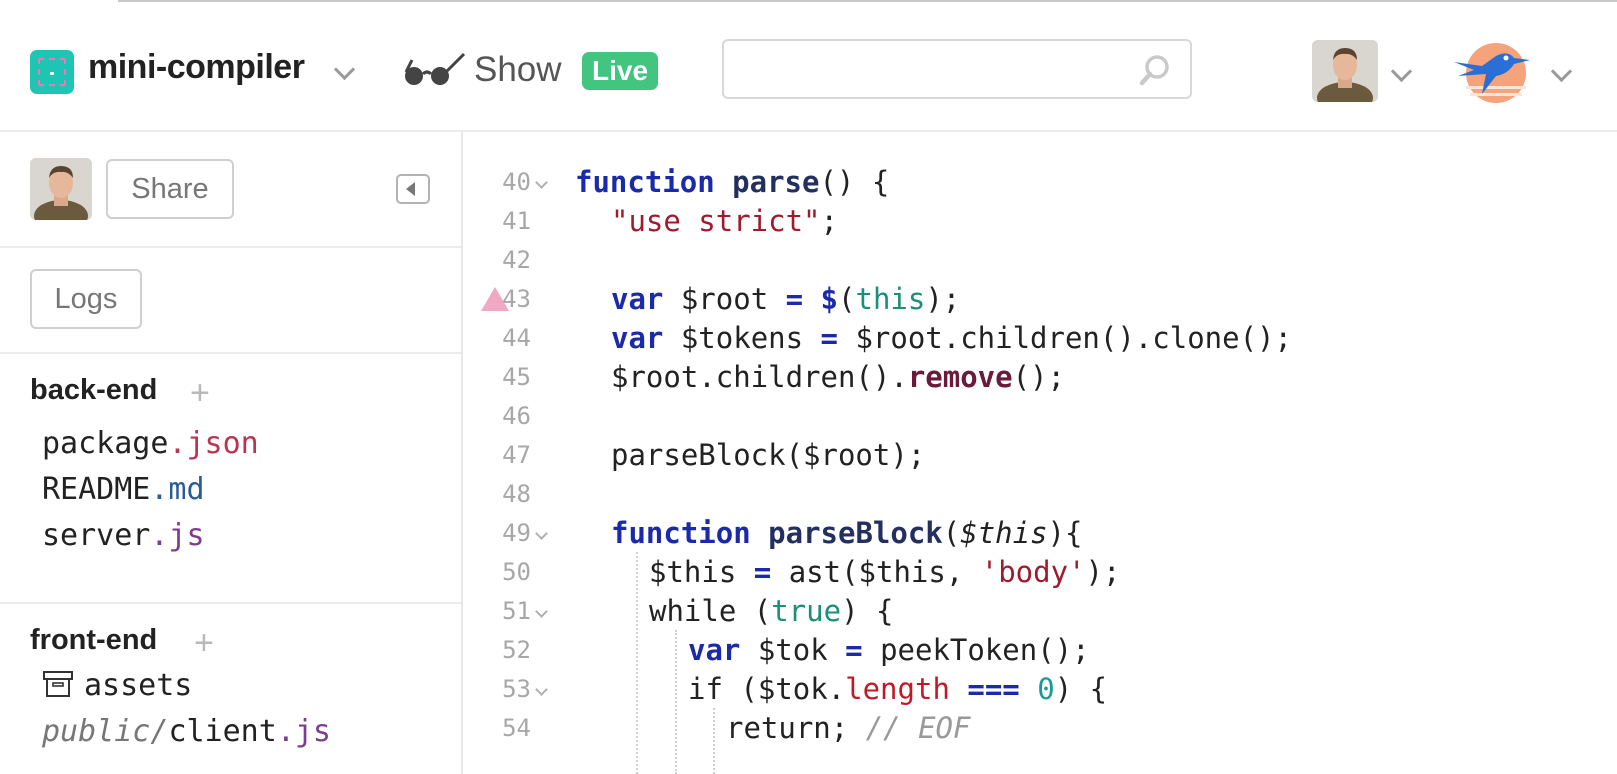  I want to click on folder-item-assets: assets, so click(117, 685).